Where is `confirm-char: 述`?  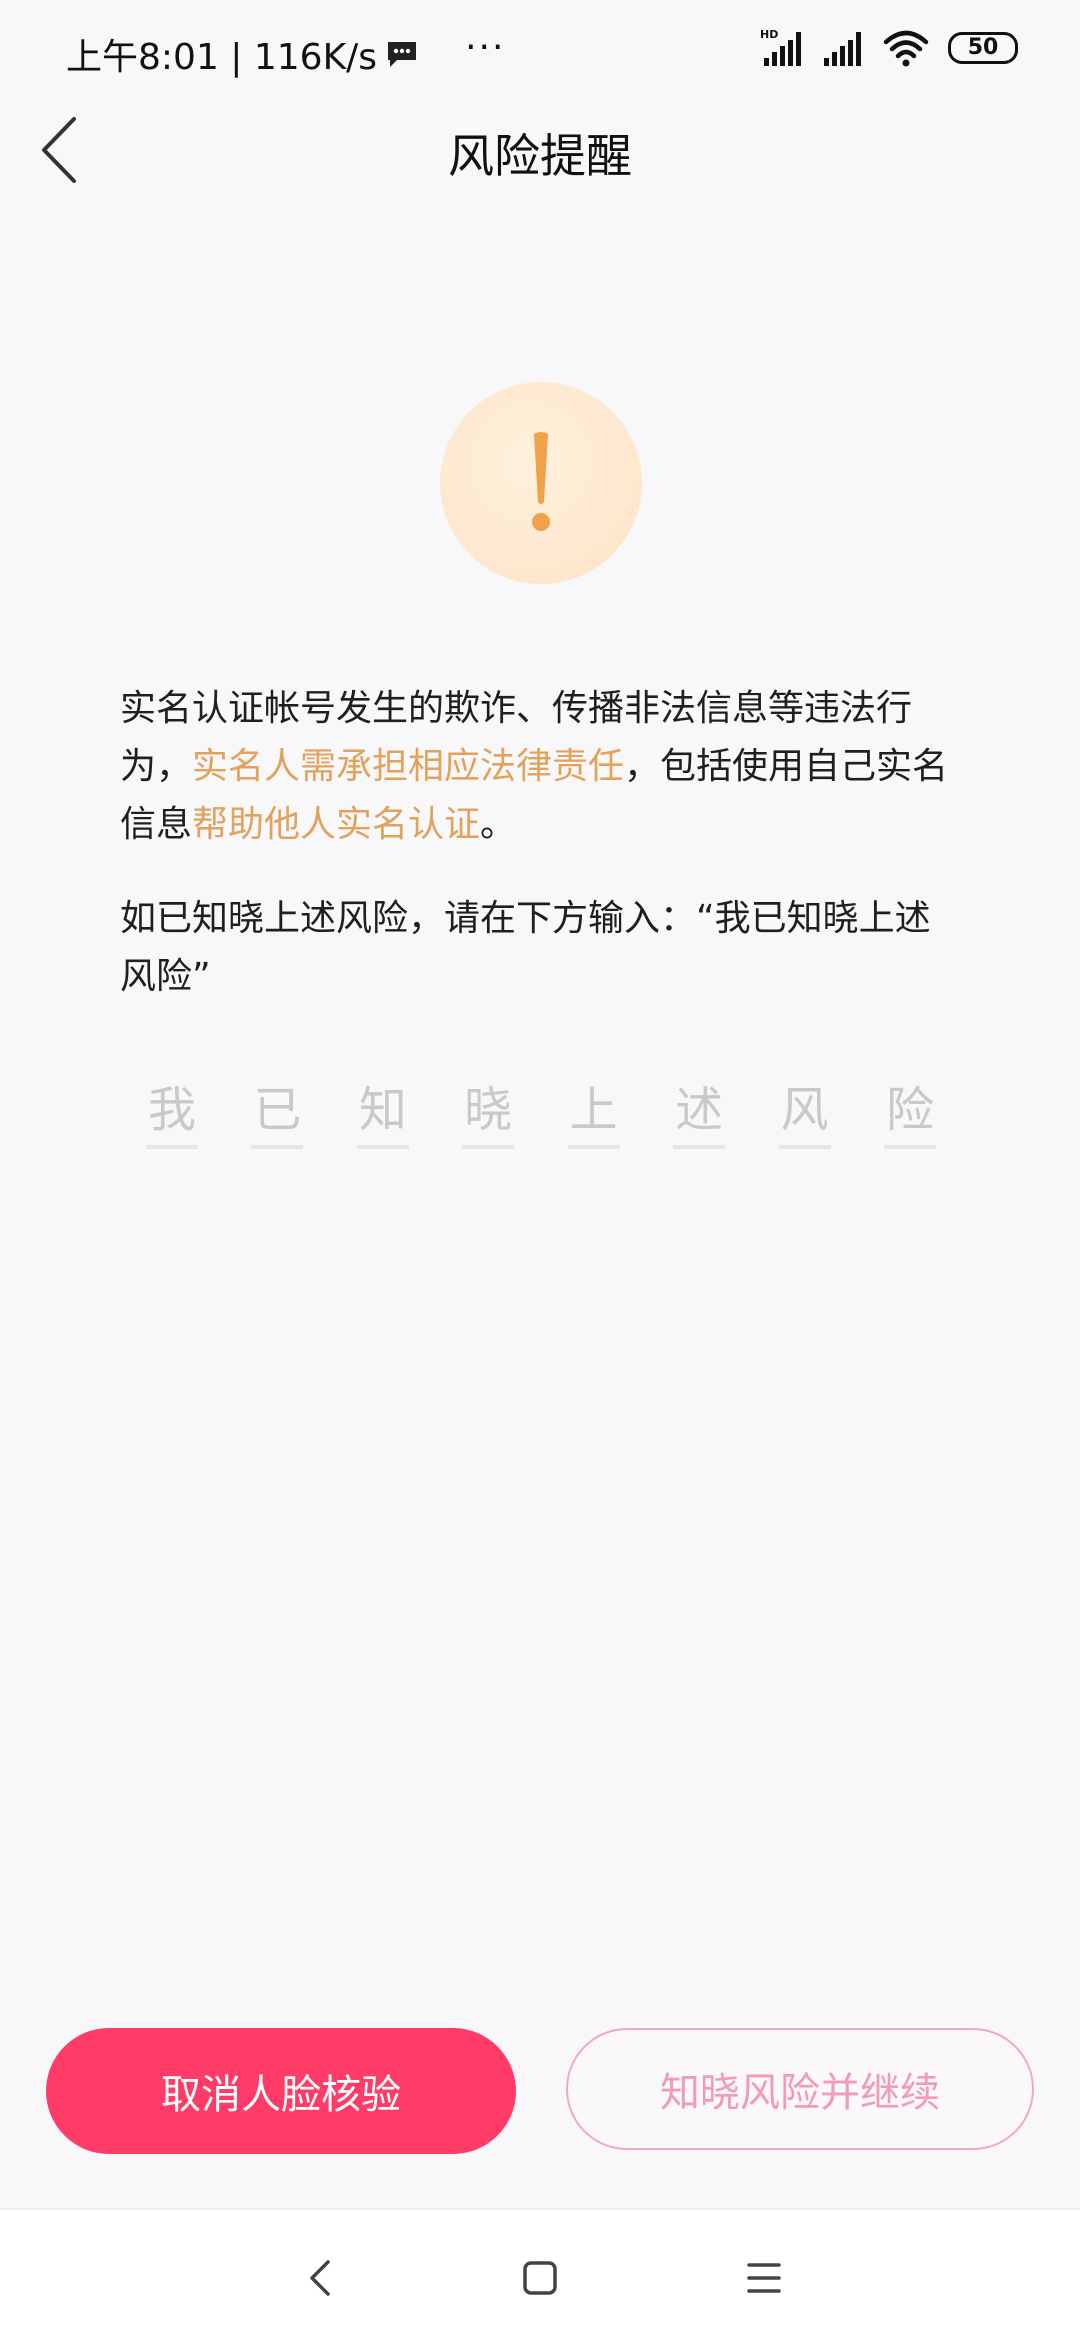 confirm-char: 述 is located at coordinates (699, 1116).